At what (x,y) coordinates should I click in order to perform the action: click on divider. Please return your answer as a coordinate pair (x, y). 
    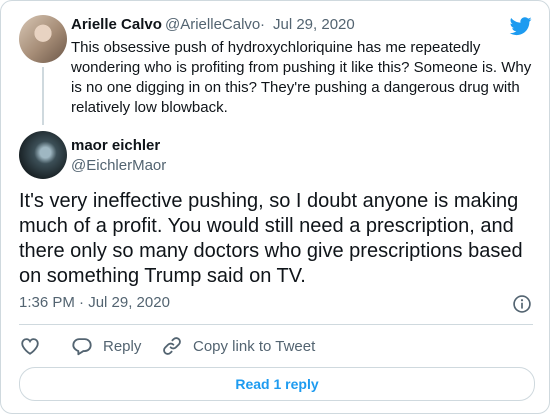
    Looking at the image, I should click on (276, 324).